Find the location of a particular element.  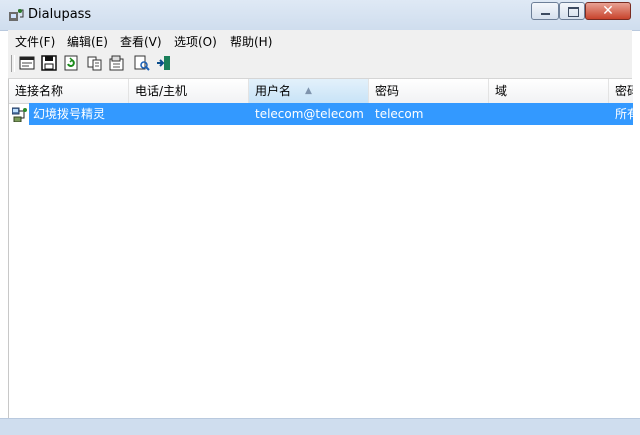

title-bar: Dialupass ✕ is located at coordinates (320, 15).